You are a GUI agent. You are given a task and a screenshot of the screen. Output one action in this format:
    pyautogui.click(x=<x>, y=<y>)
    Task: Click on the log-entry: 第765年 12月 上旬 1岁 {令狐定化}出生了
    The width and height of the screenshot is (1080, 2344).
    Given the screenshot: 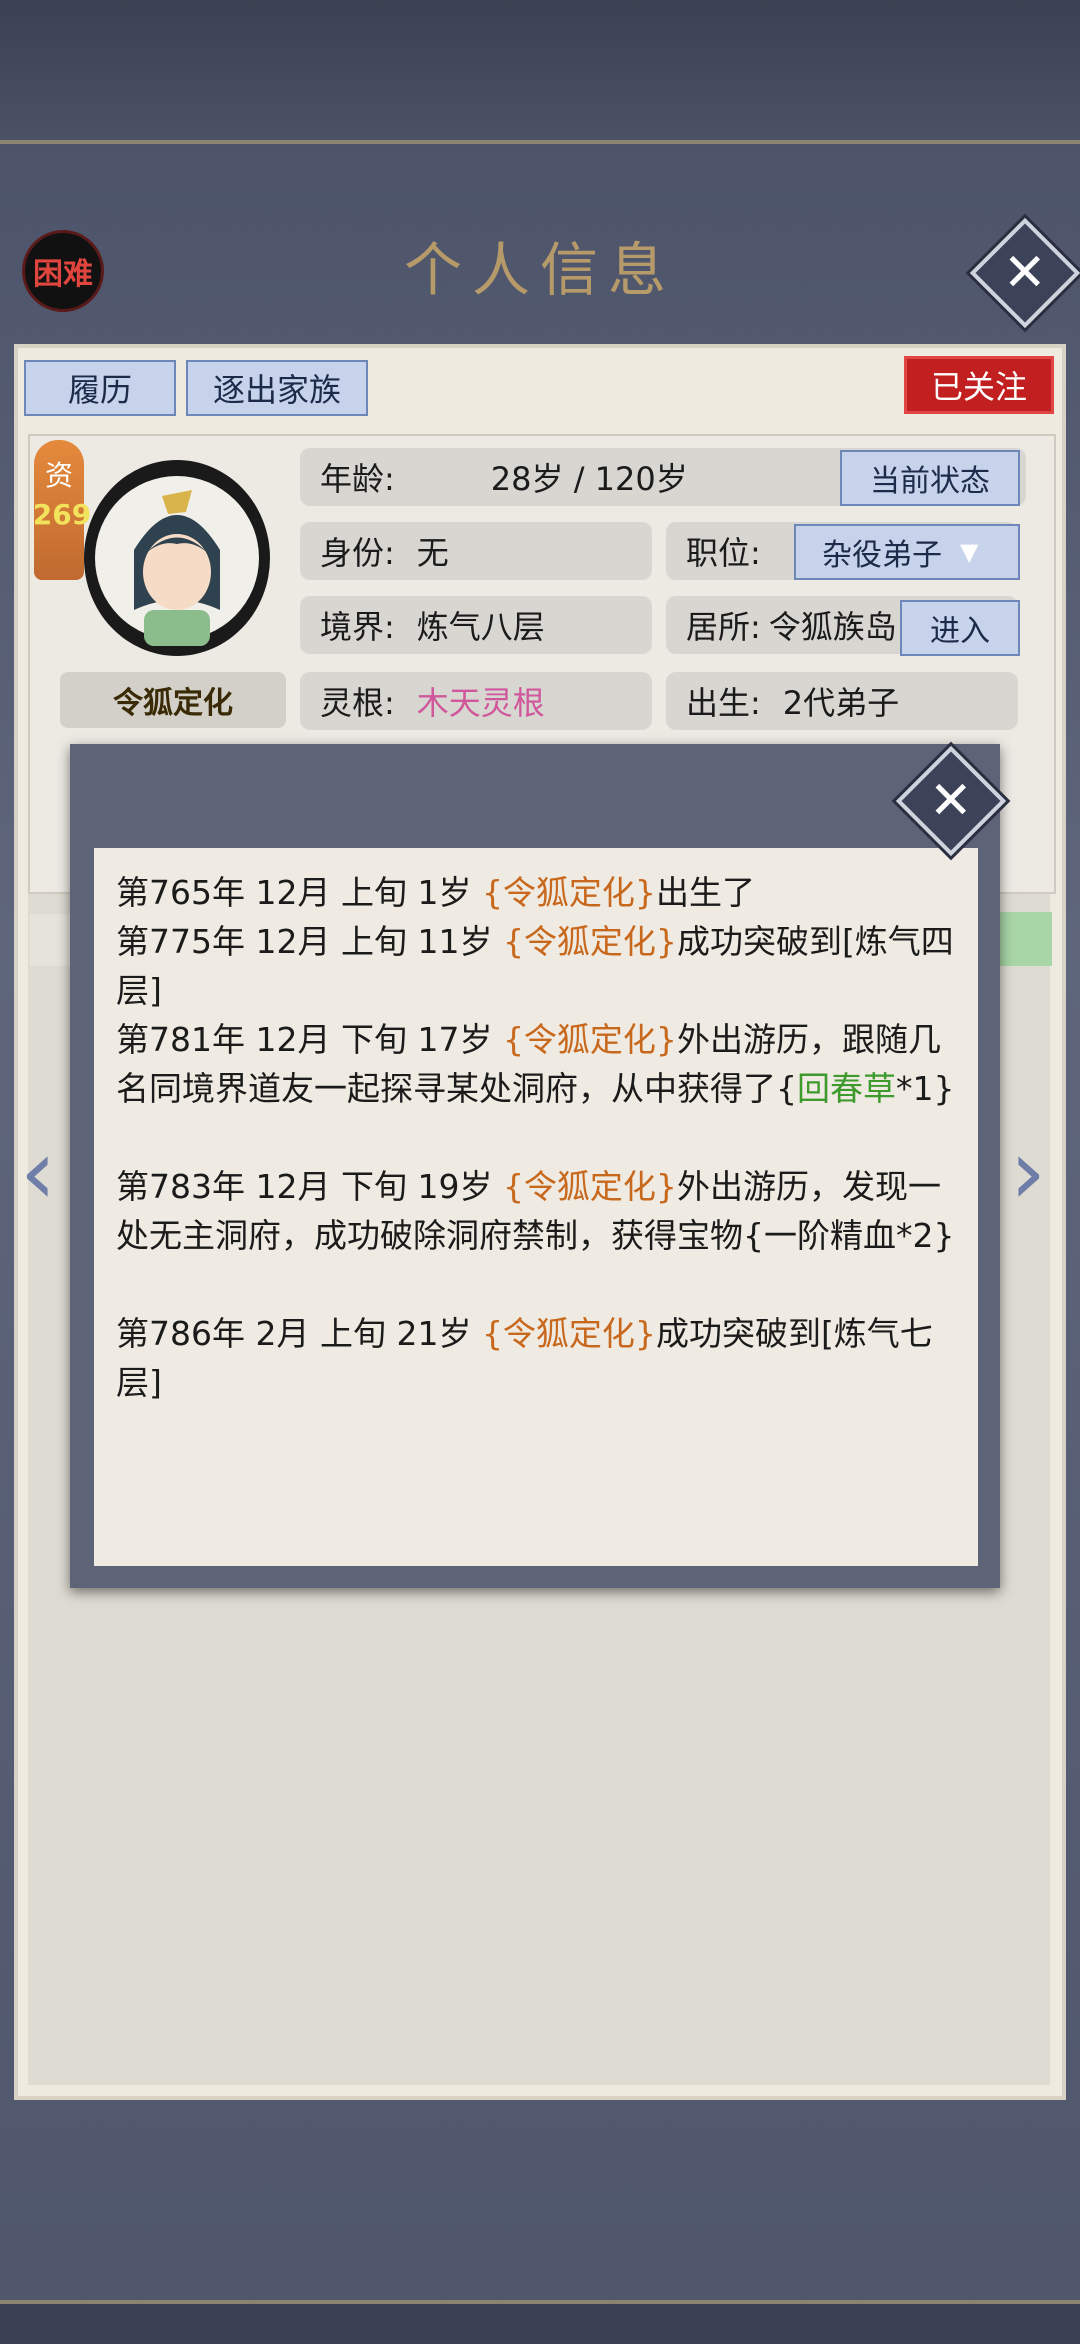 What is the action you would take?
    pyautogui.click(x=536, y=892)
    